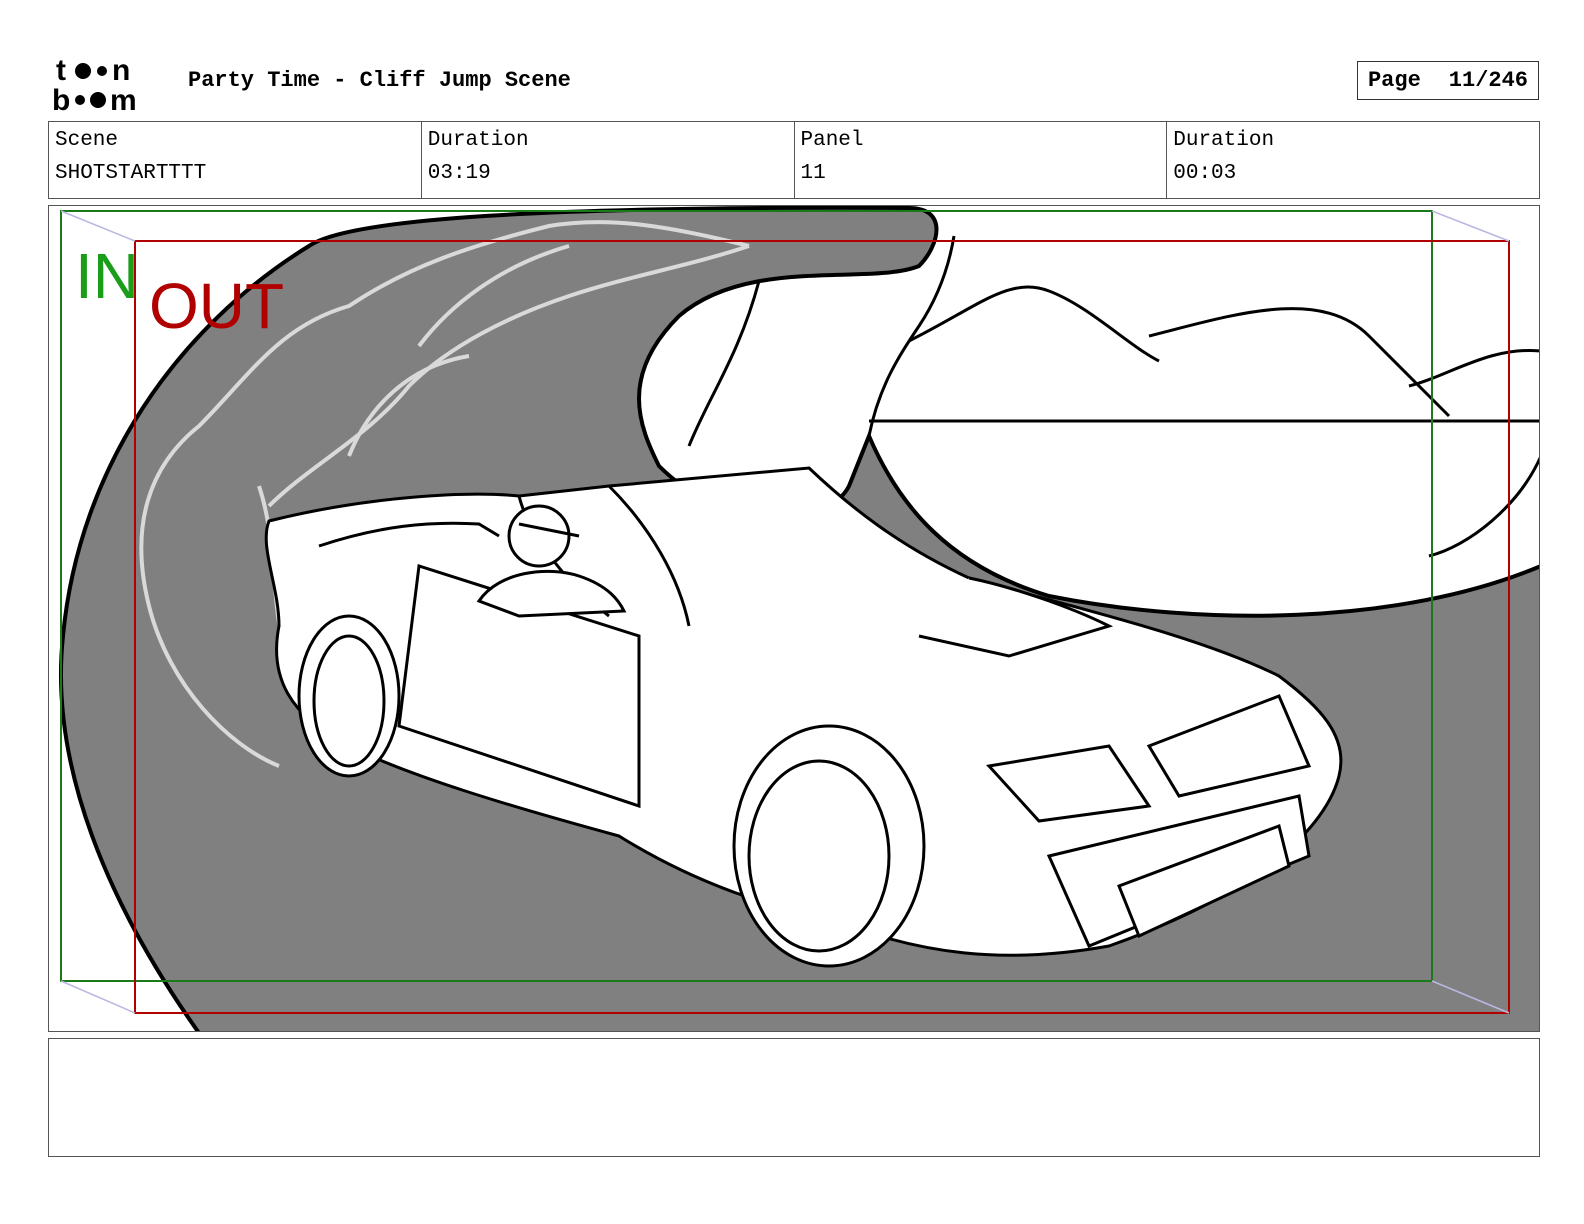  Describe the element at coordinates (1224, 140) in the screenshot. I see `panel-duration-label: Duration` at that location.